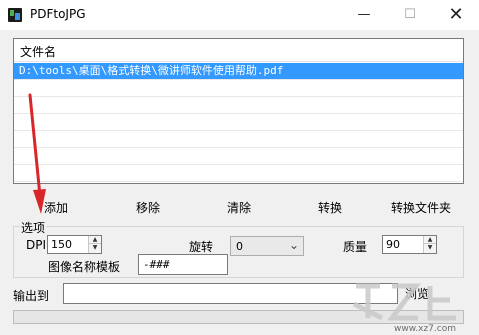 The image size is (479, 335). I want to click on watermark-text: www.xz7.com, so click(425, 329).